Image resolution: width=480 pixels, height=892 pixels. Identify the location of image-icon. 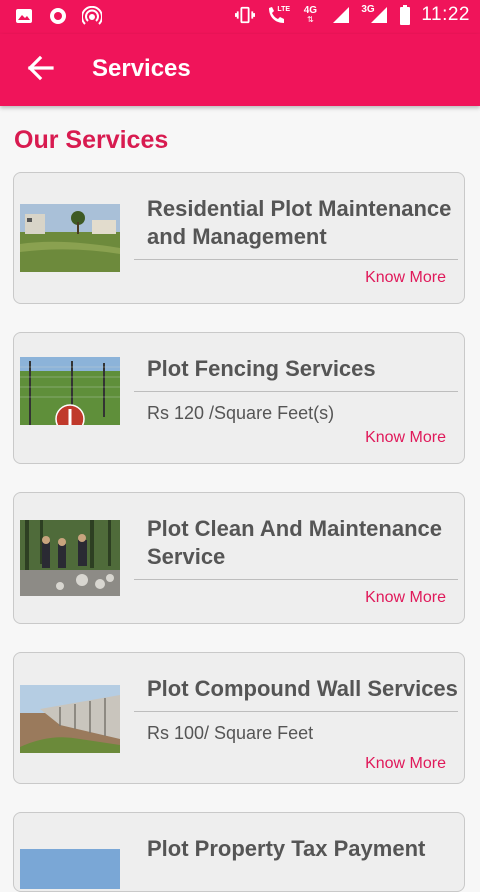
(24, 16).